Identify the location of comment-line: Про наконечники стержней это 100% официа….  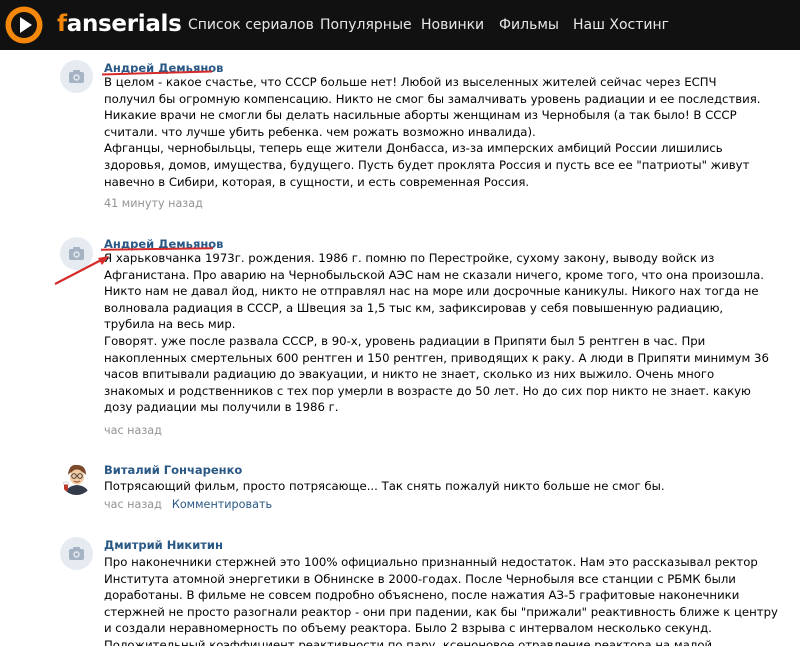
(431, 562).